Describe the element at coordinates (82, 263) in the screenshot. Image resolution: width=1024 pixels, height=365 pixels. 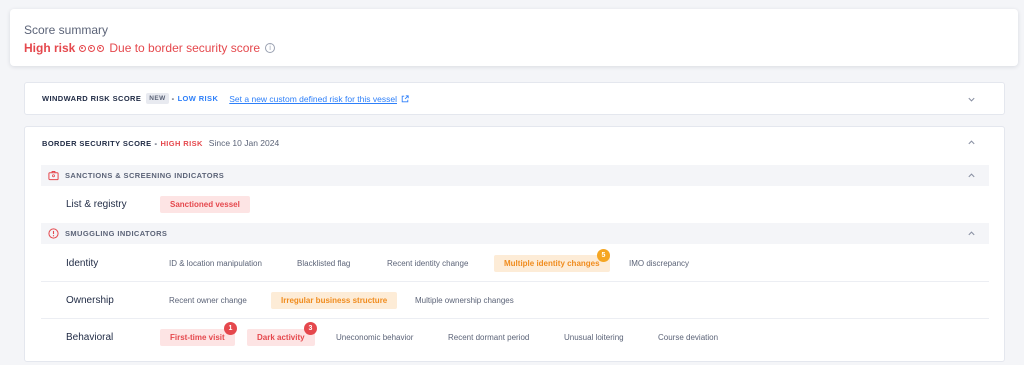
I see `row-label: Identity` at that location.